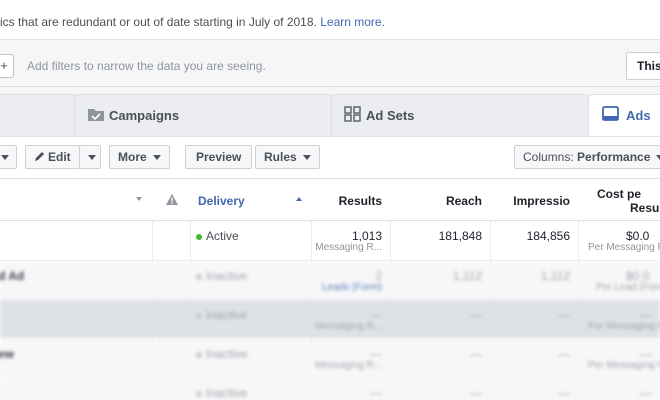 This screenshot has height=400, width=660. What do you see at coordinates (548, 236) in the screenshot?
I see `impressions-value: 184,856` at bounding box center [548, 236].